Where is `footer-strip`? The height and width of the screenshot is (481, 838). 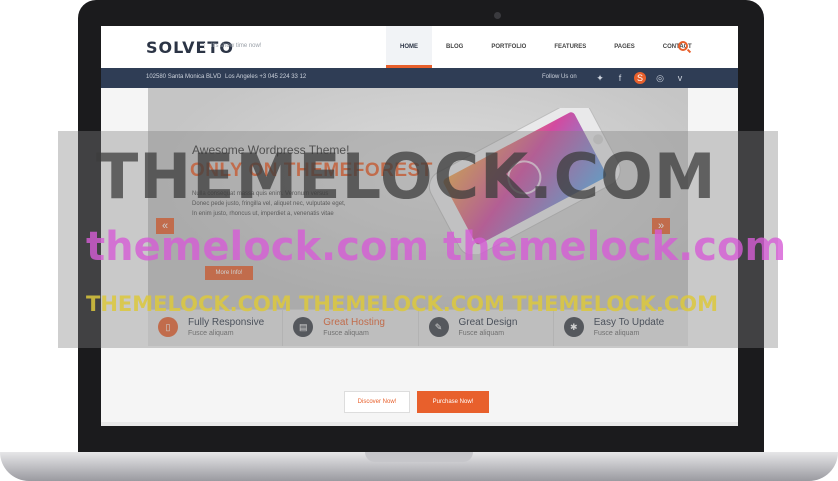
footer-strip is located at coordinates (419, 424).